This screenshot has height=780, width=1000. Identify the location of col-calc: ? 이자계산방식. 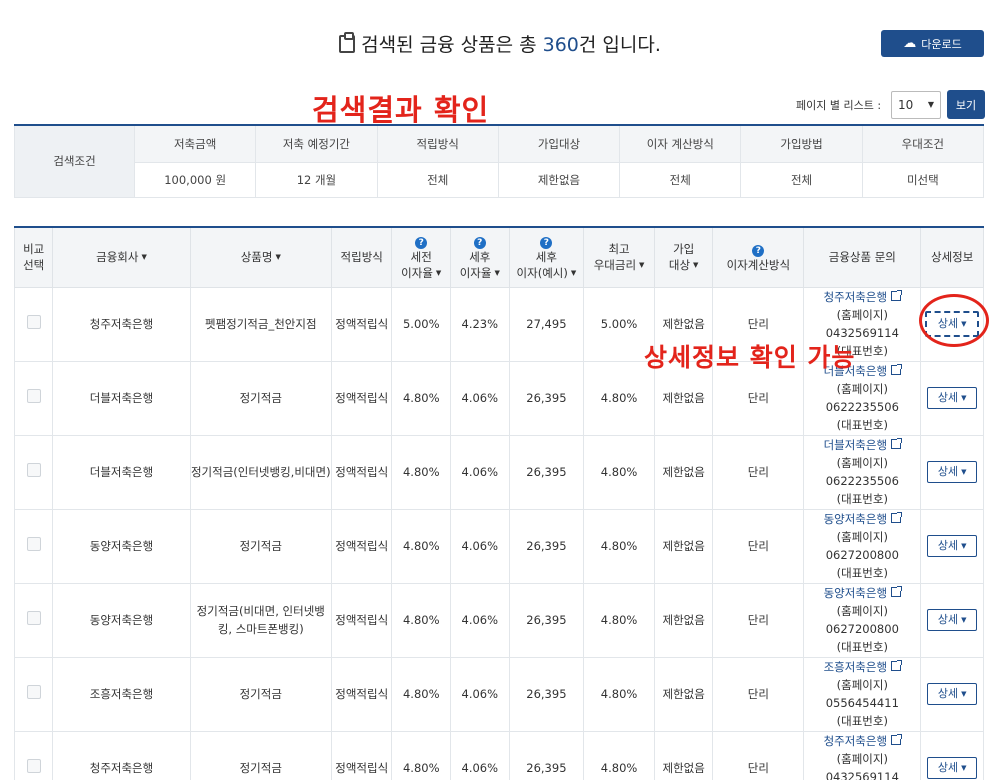
(758, 257).